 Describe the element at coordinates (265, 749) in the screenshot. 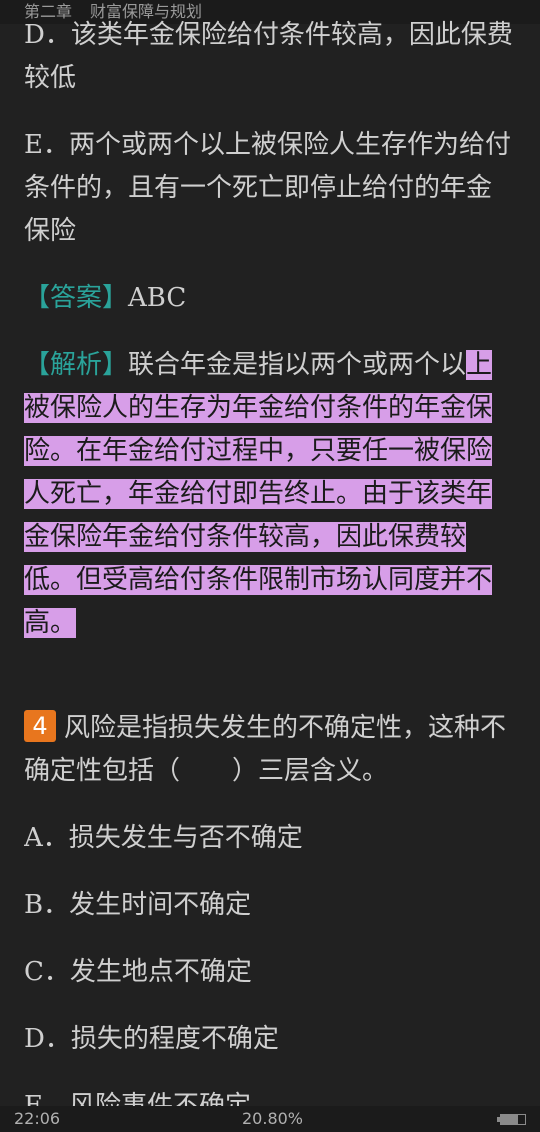

I see `question-text: 风险是指损失发生的不确定性，这种不确定性包括（ ）三层含义。` at that location.